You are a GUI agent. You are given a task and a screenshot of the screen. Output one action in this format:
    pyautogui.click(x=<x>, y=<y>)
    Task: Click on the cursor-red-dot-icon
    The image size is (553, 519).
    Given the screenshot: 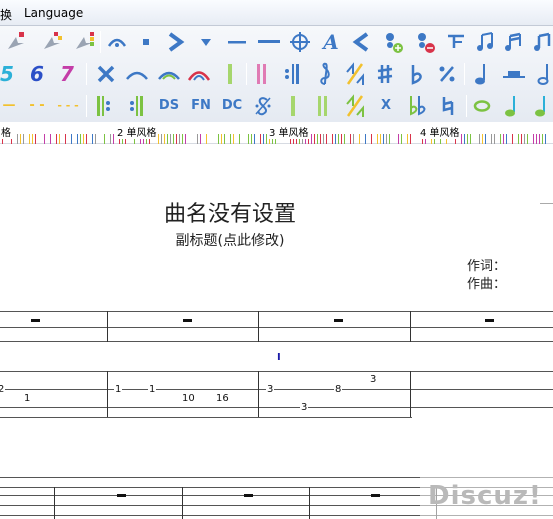 What is the action you would take?
    pyautogui.click(x=15, y=42)
    